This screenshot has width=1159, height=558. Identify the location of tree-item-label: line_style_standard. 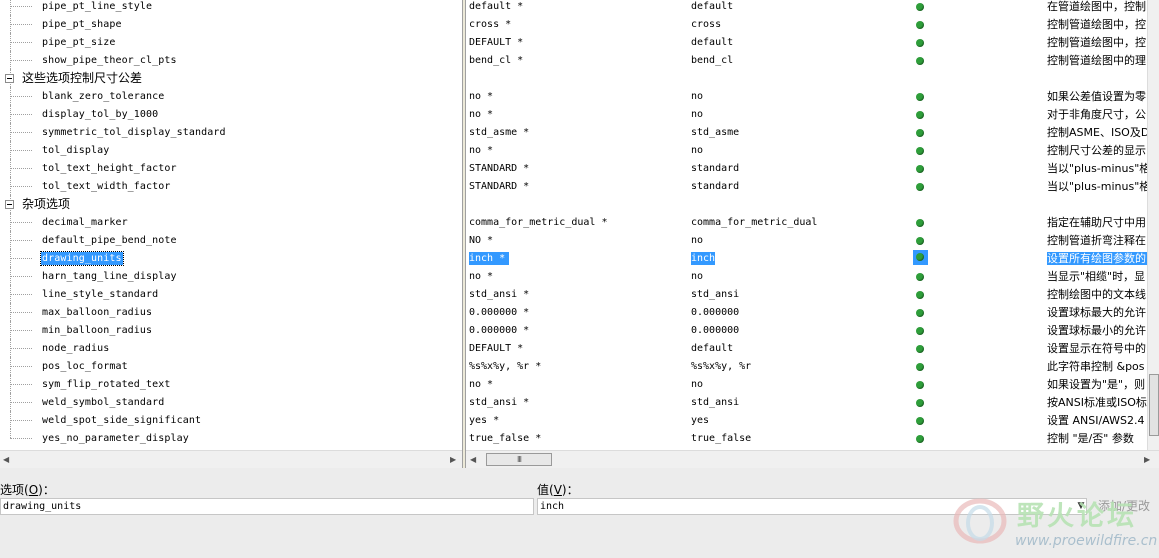
(100, 294).